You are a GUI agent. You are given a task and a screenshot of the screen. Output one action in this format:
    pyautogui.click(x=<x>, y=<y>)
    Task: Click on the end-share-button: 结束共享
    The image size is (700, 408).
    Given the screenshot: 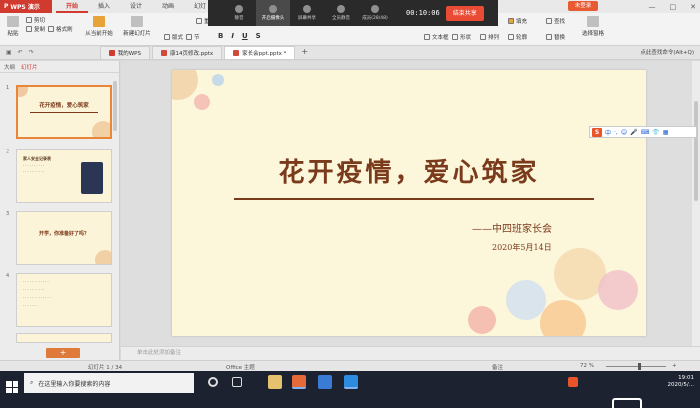 What is the action you would take?
    pyautogui.click(x=464, y=13)
    